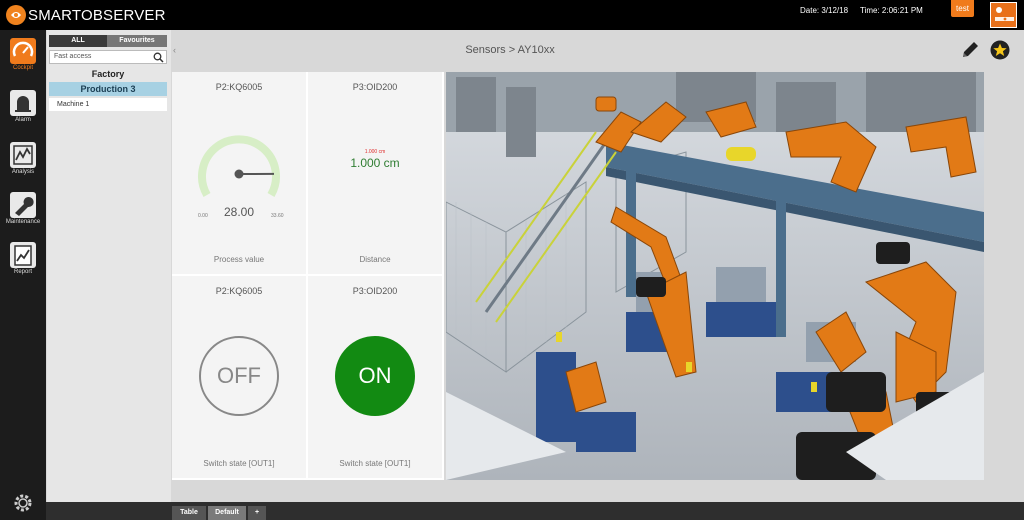  I want to click on nav-maintenance: Maintenance, so click(23, 213).